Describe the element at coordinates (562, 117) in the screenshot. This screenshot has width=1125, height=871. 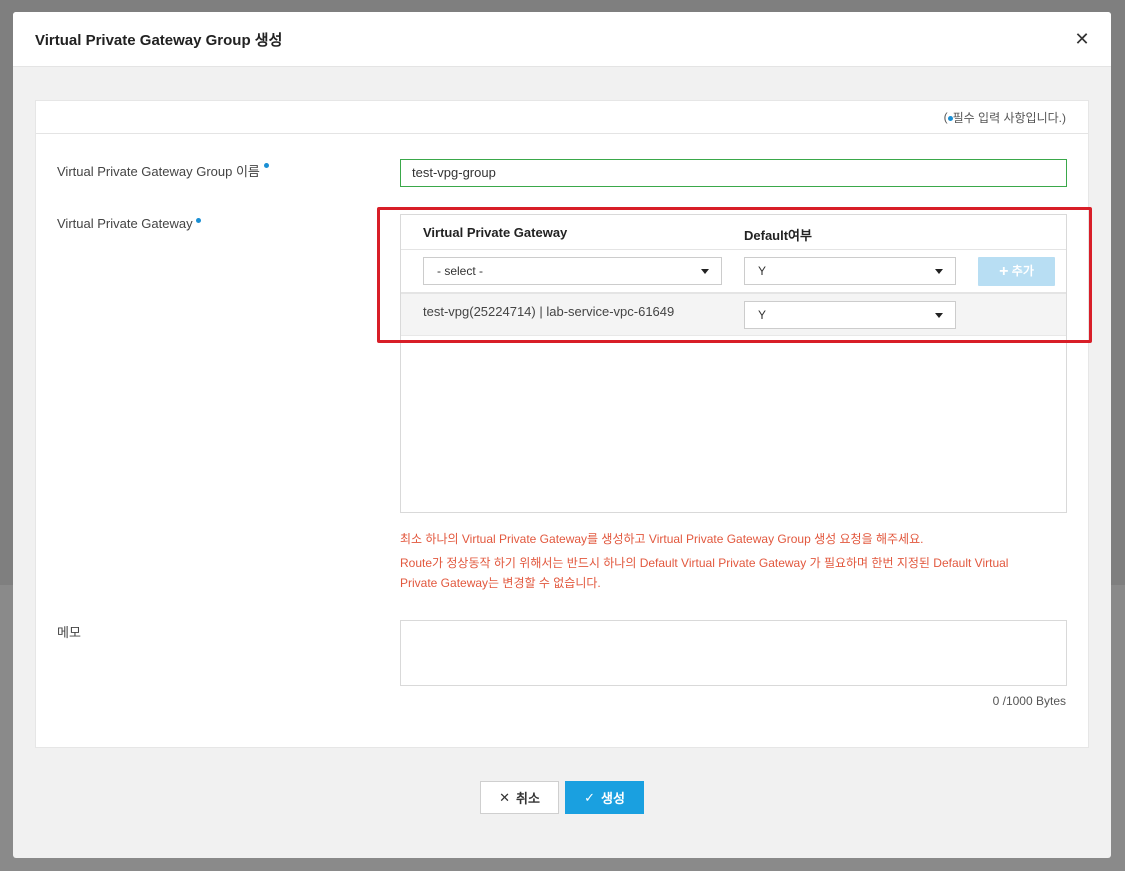
I see `required-note: ( 필수 입력 사항입니다.)` at that location.